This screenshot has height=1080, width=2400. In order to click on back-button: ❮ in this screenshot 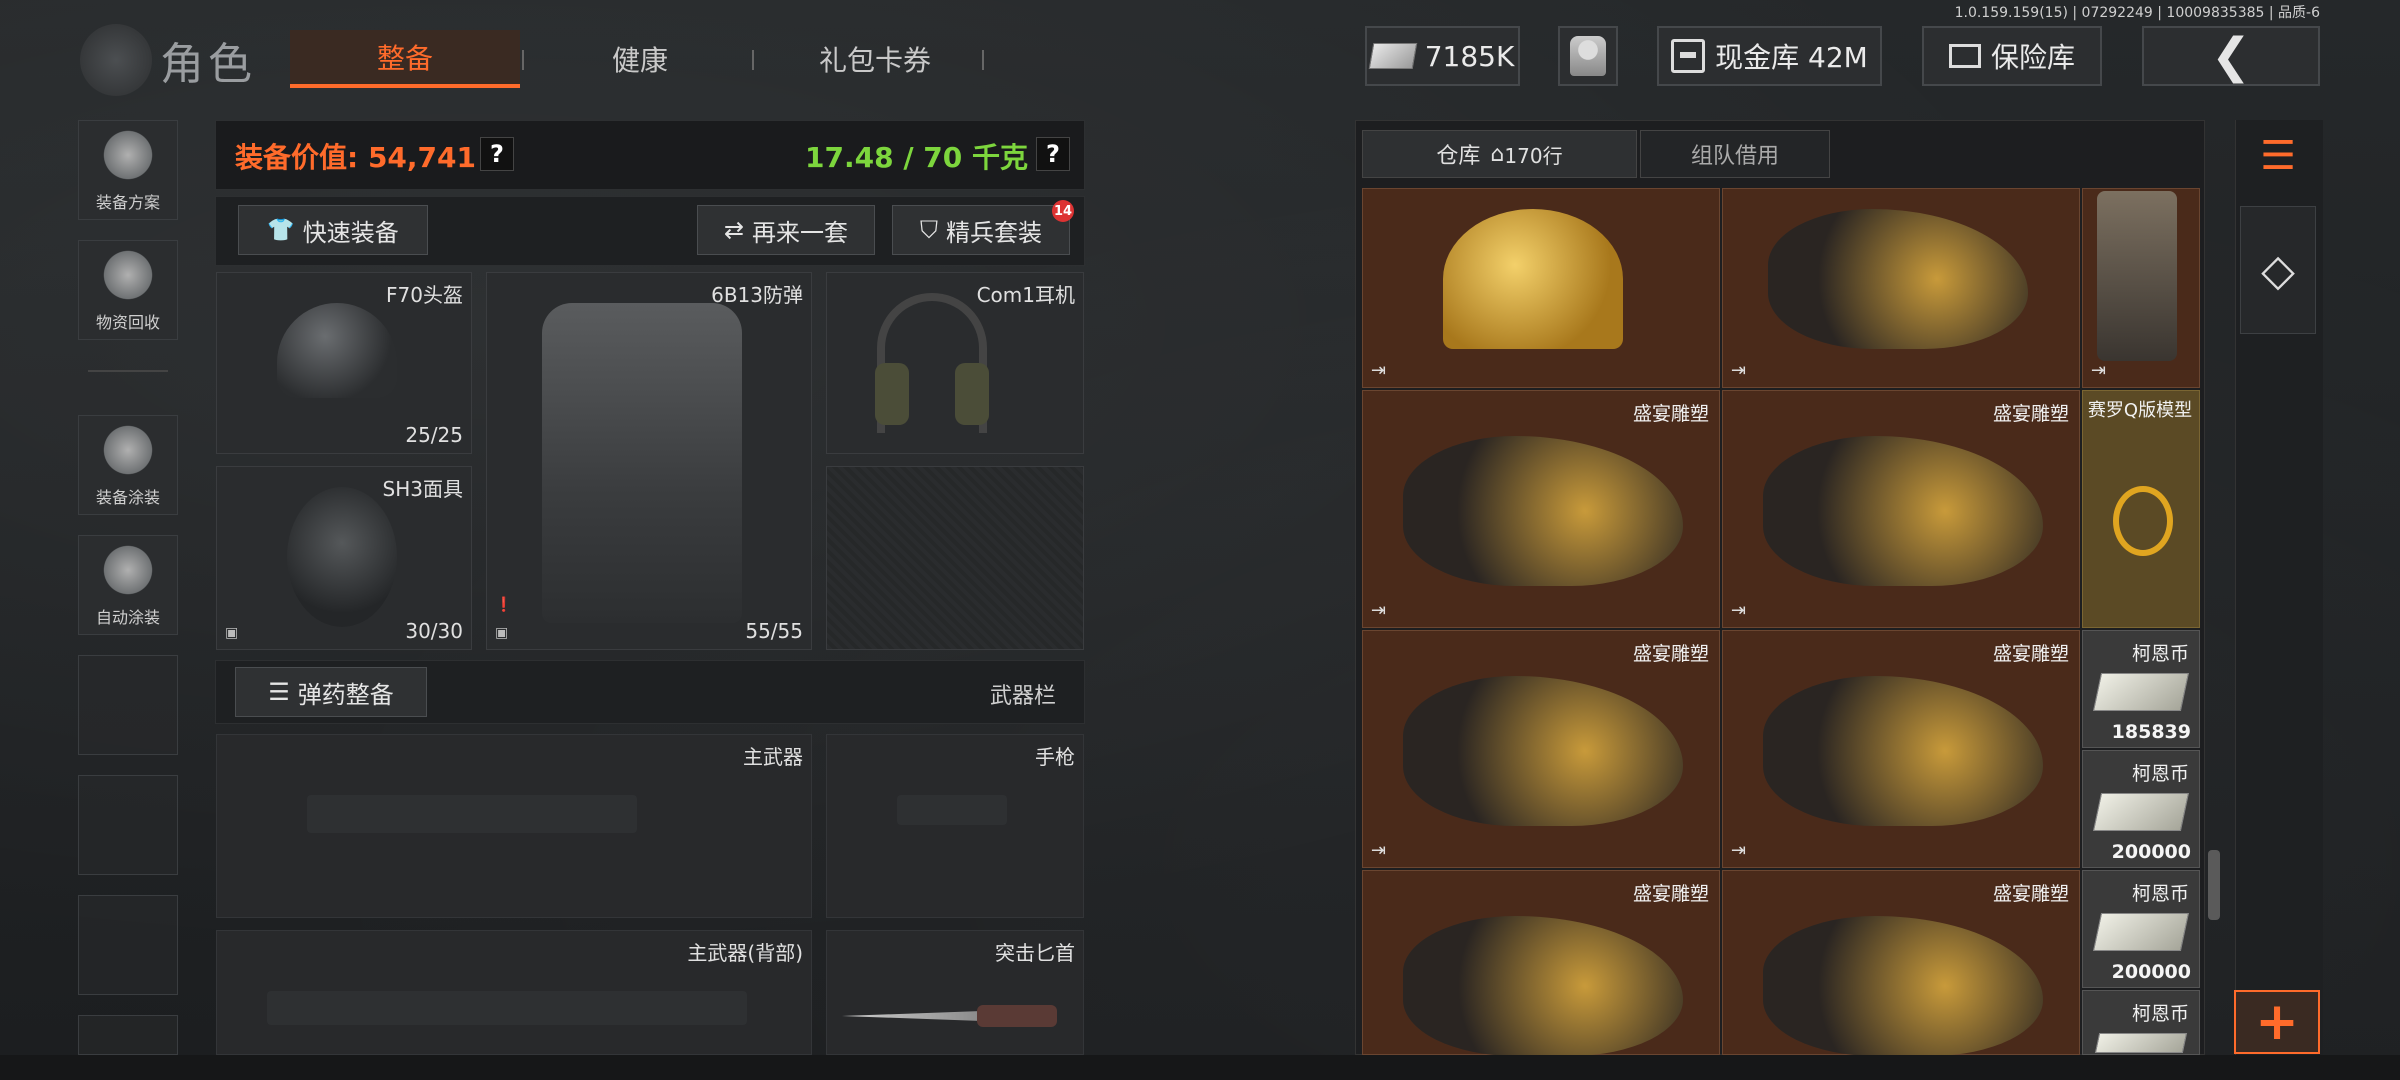, I will do `click(2231, 56)`.